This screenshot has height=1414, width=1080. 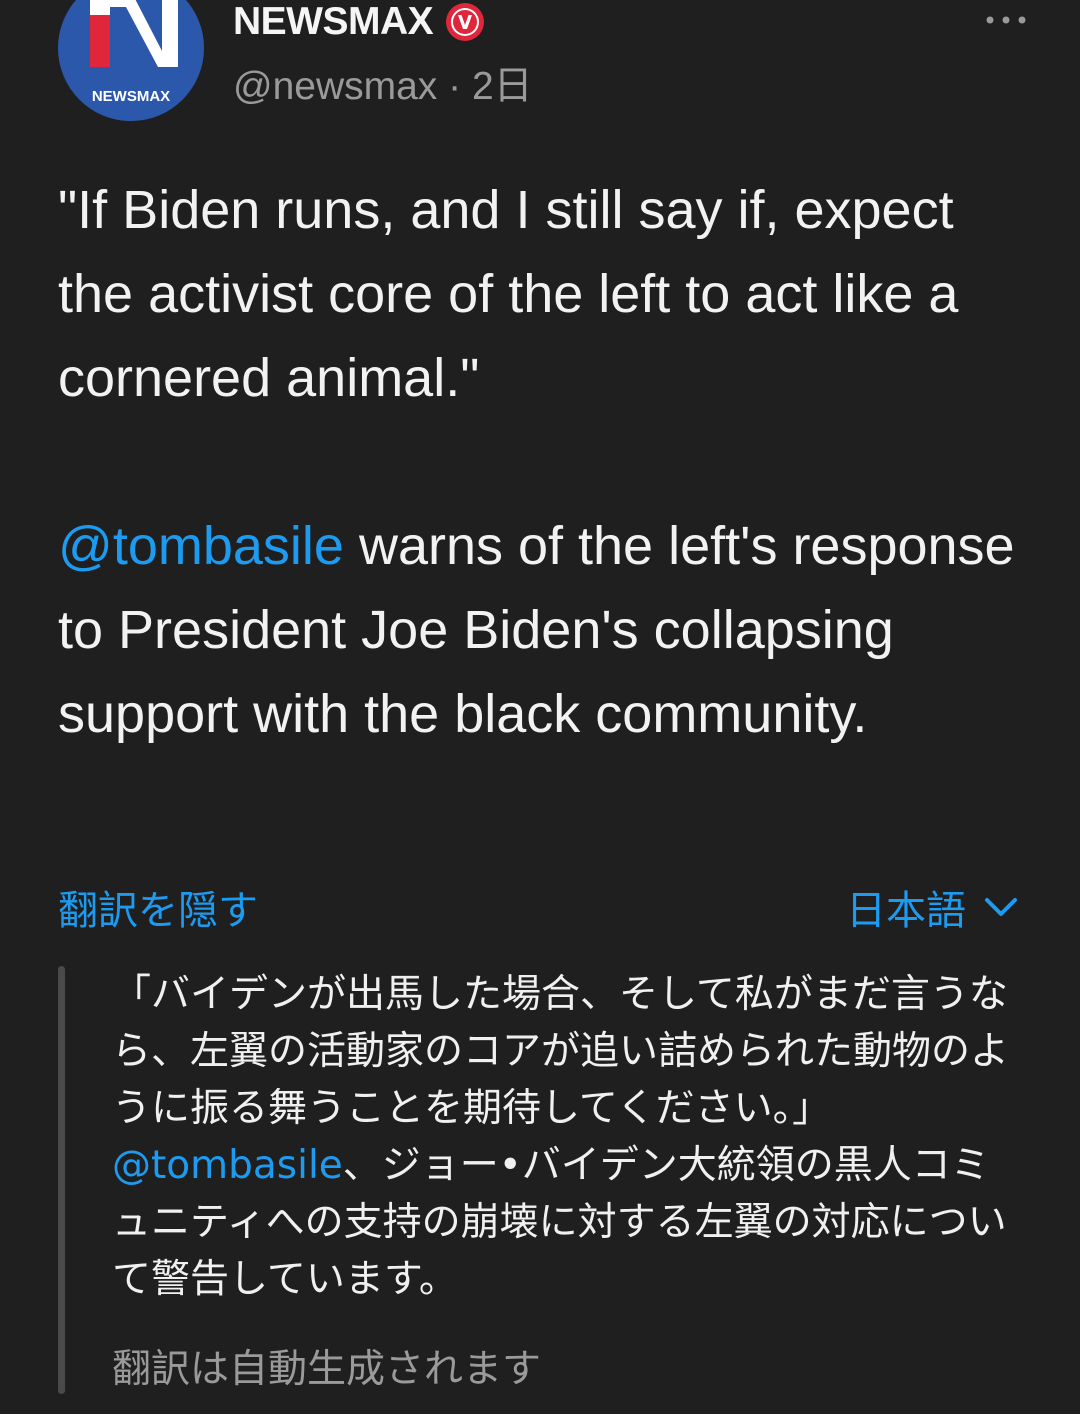 I want to click on avatar-logo-text: NEWSMAX, so click(x=131, y=96).